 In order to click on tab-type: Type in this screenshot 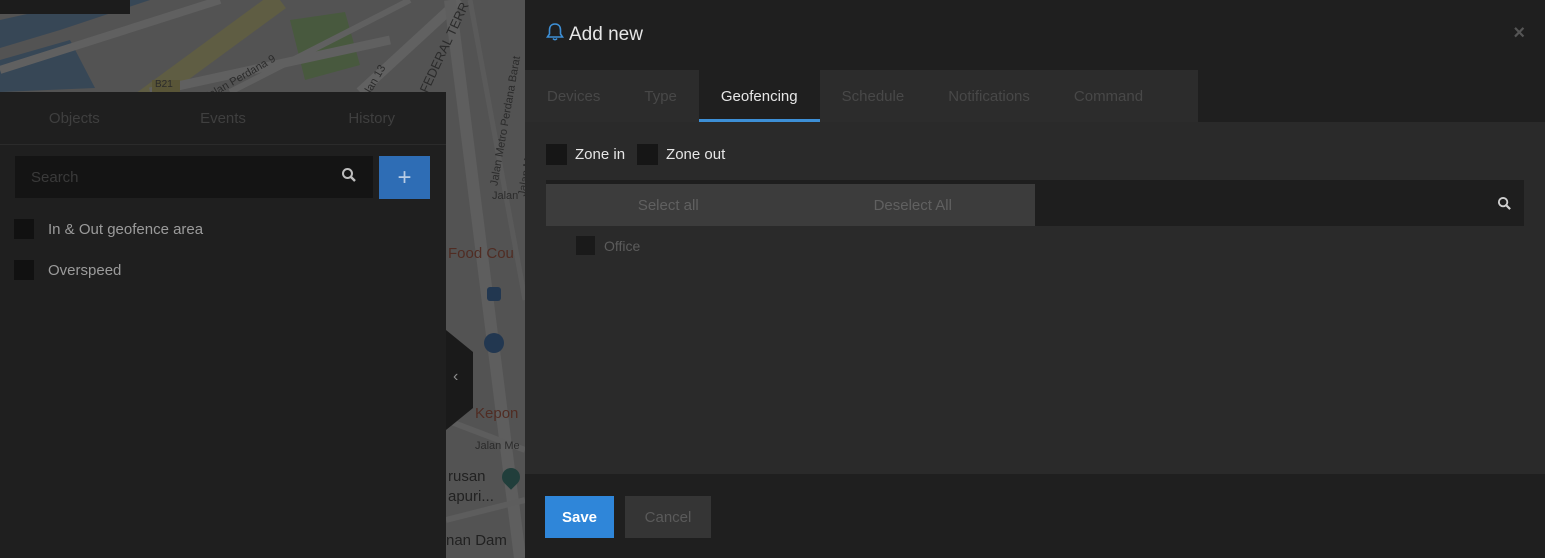, I will do `click(660, 96)`.